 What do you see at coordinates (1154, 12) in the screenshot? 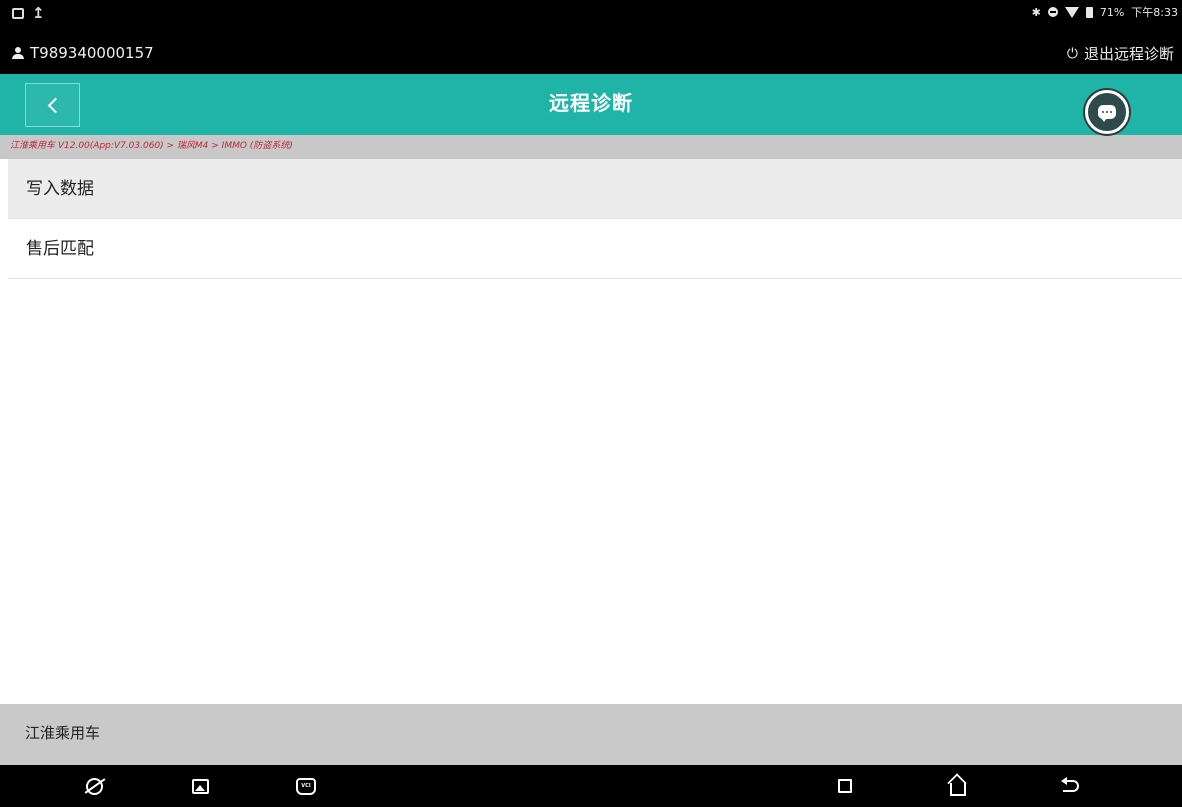
I see `clock: 下午8:33` at bounding box center [1154, 12].